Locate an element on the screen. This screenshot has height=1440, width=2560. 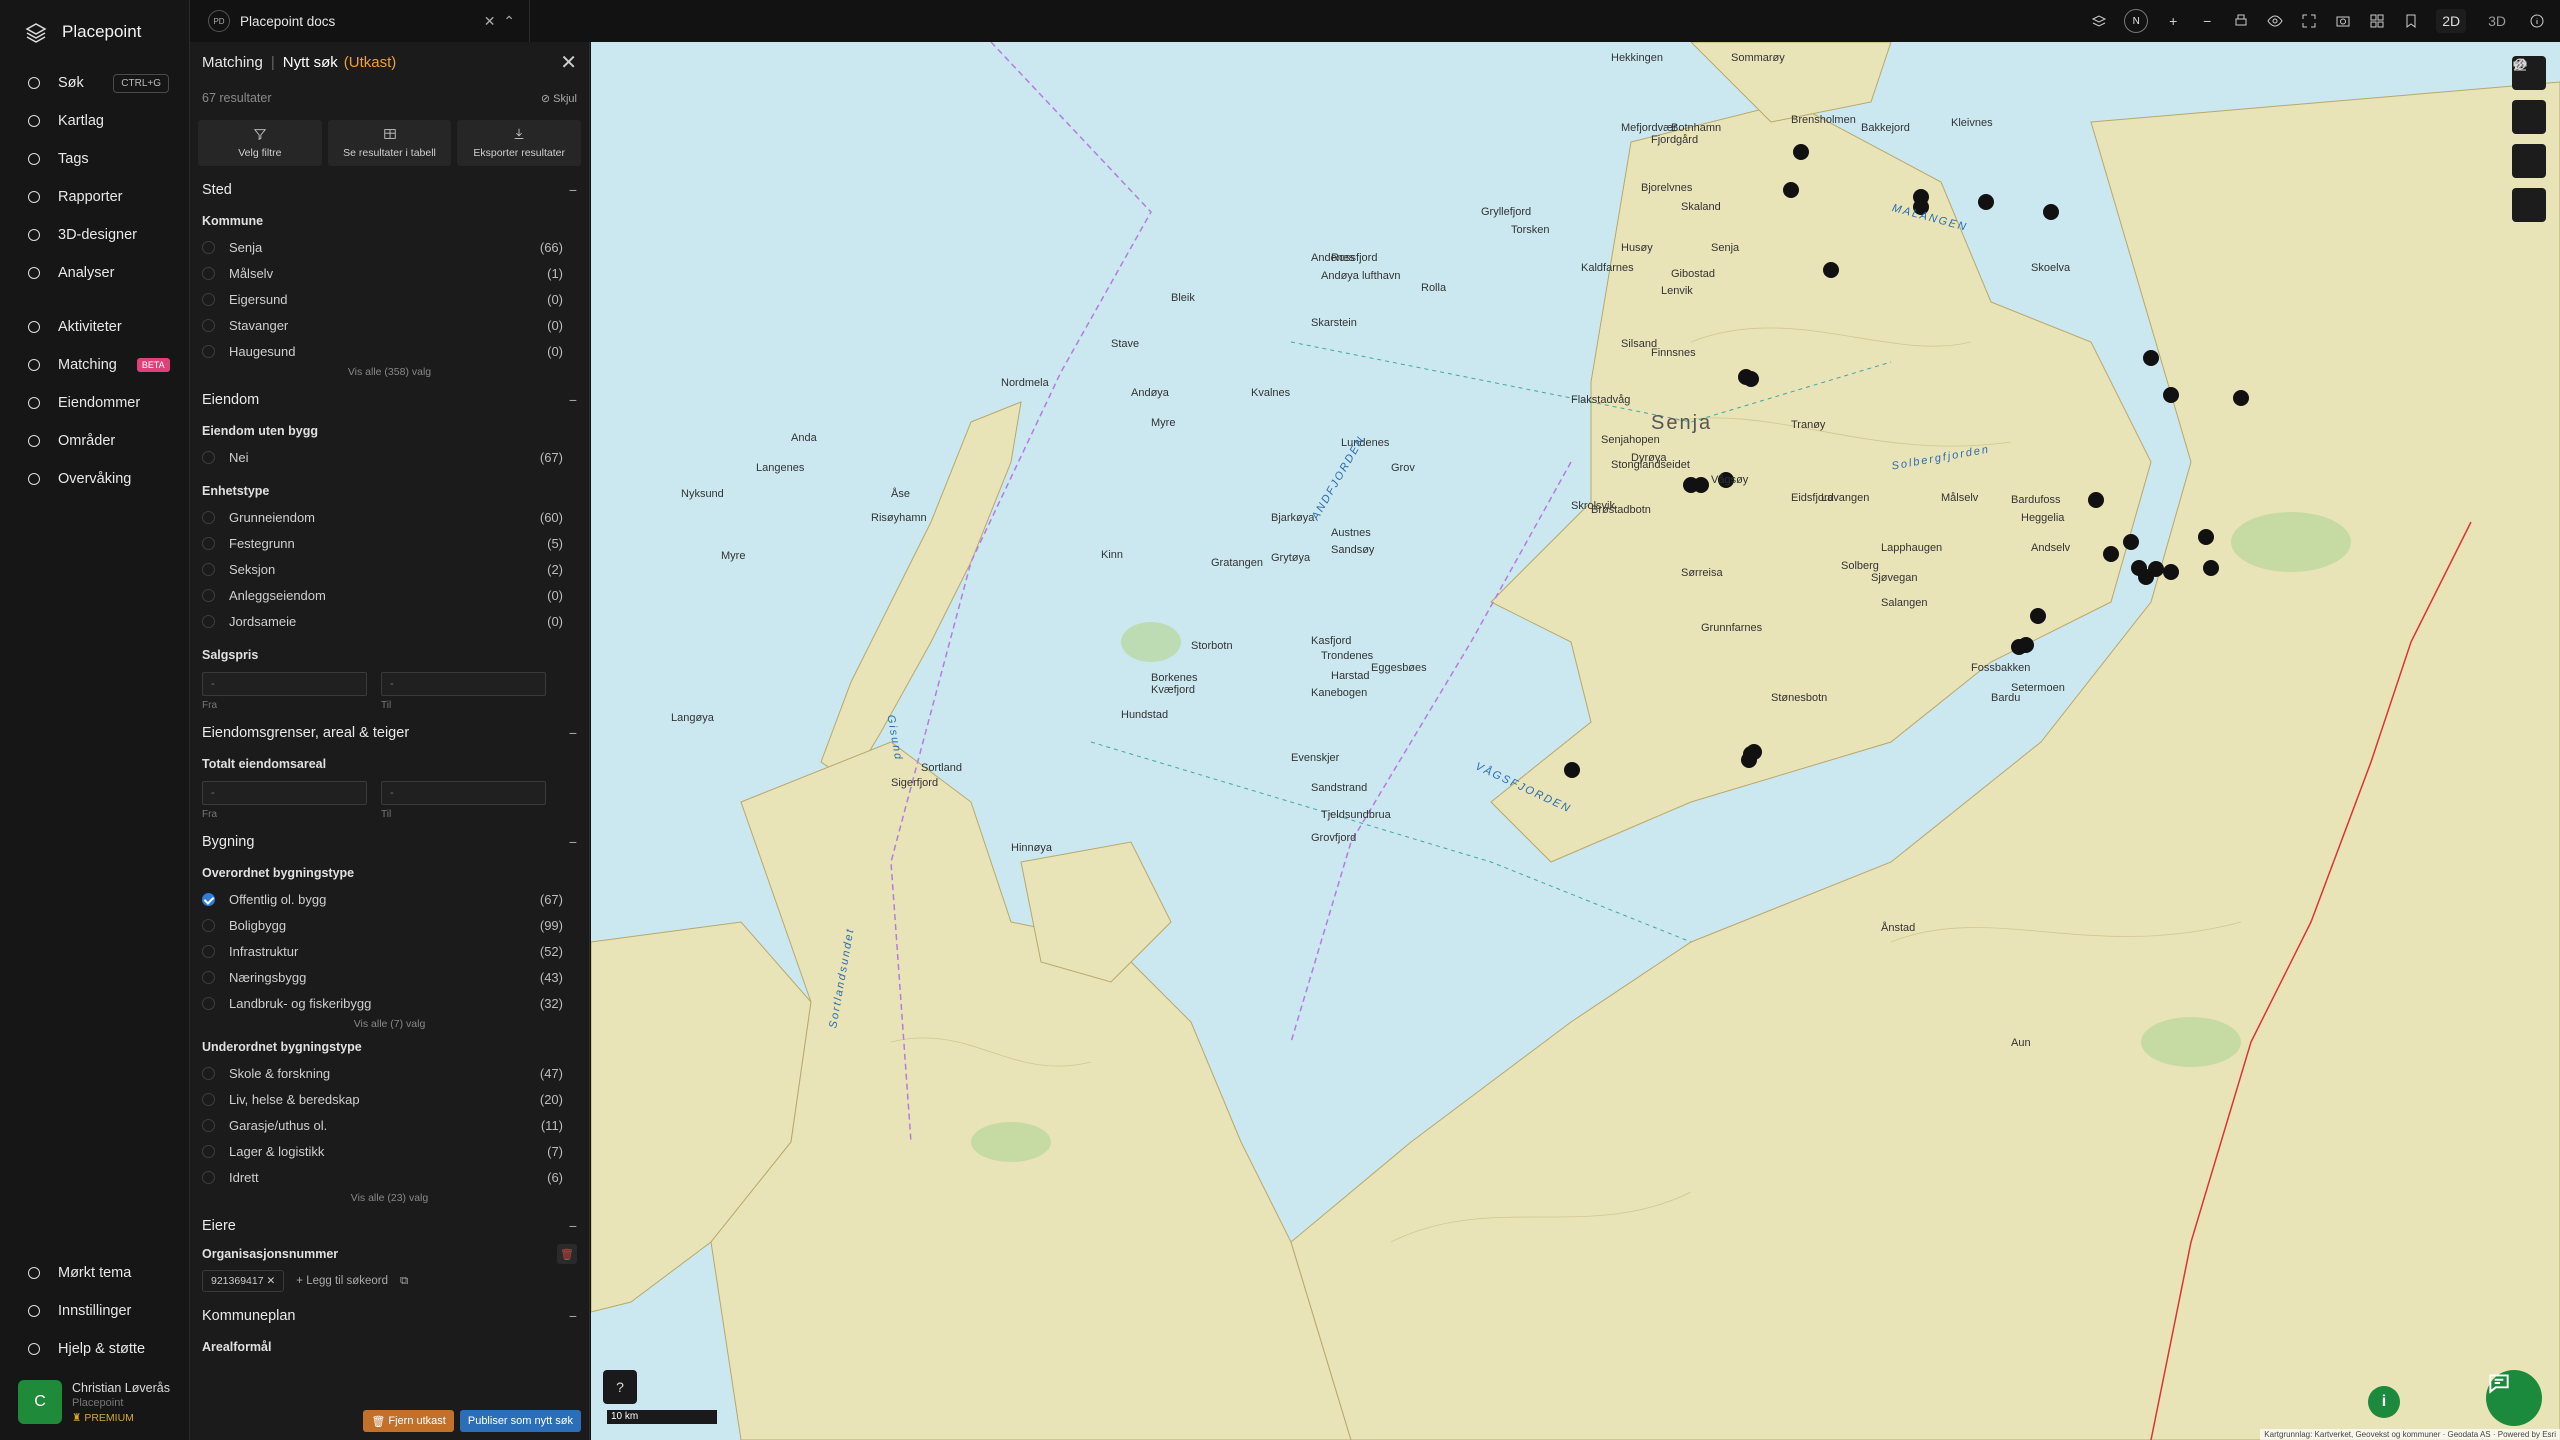
filter-option: Senja (66) is located at coordinates (389, 247).